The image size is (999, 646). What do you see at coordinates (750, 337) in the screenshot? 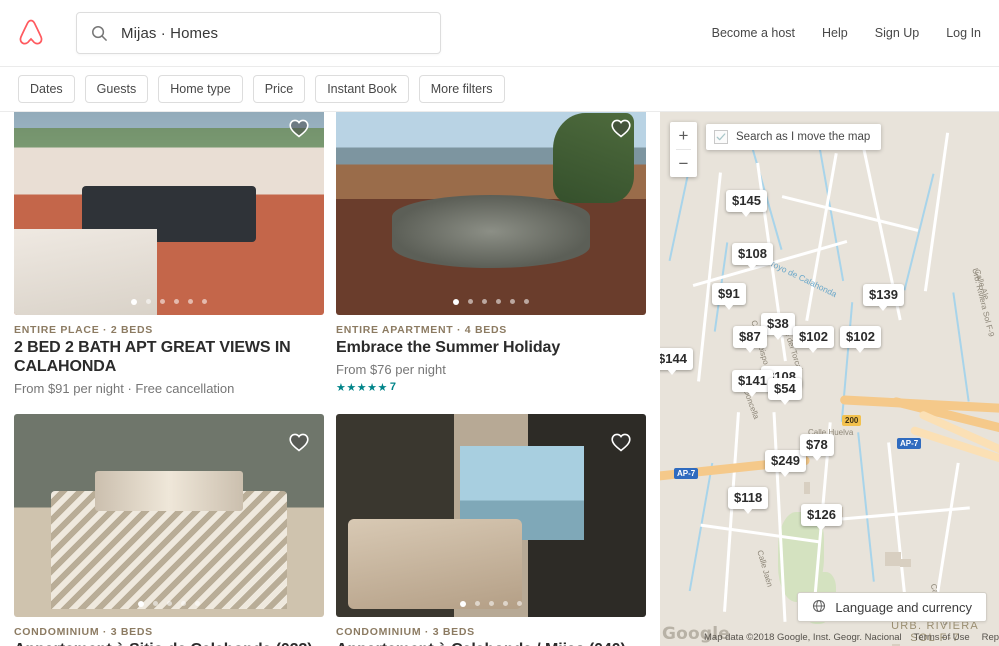
I see `map-price-pin: $87` at bounding box center [750, 337].